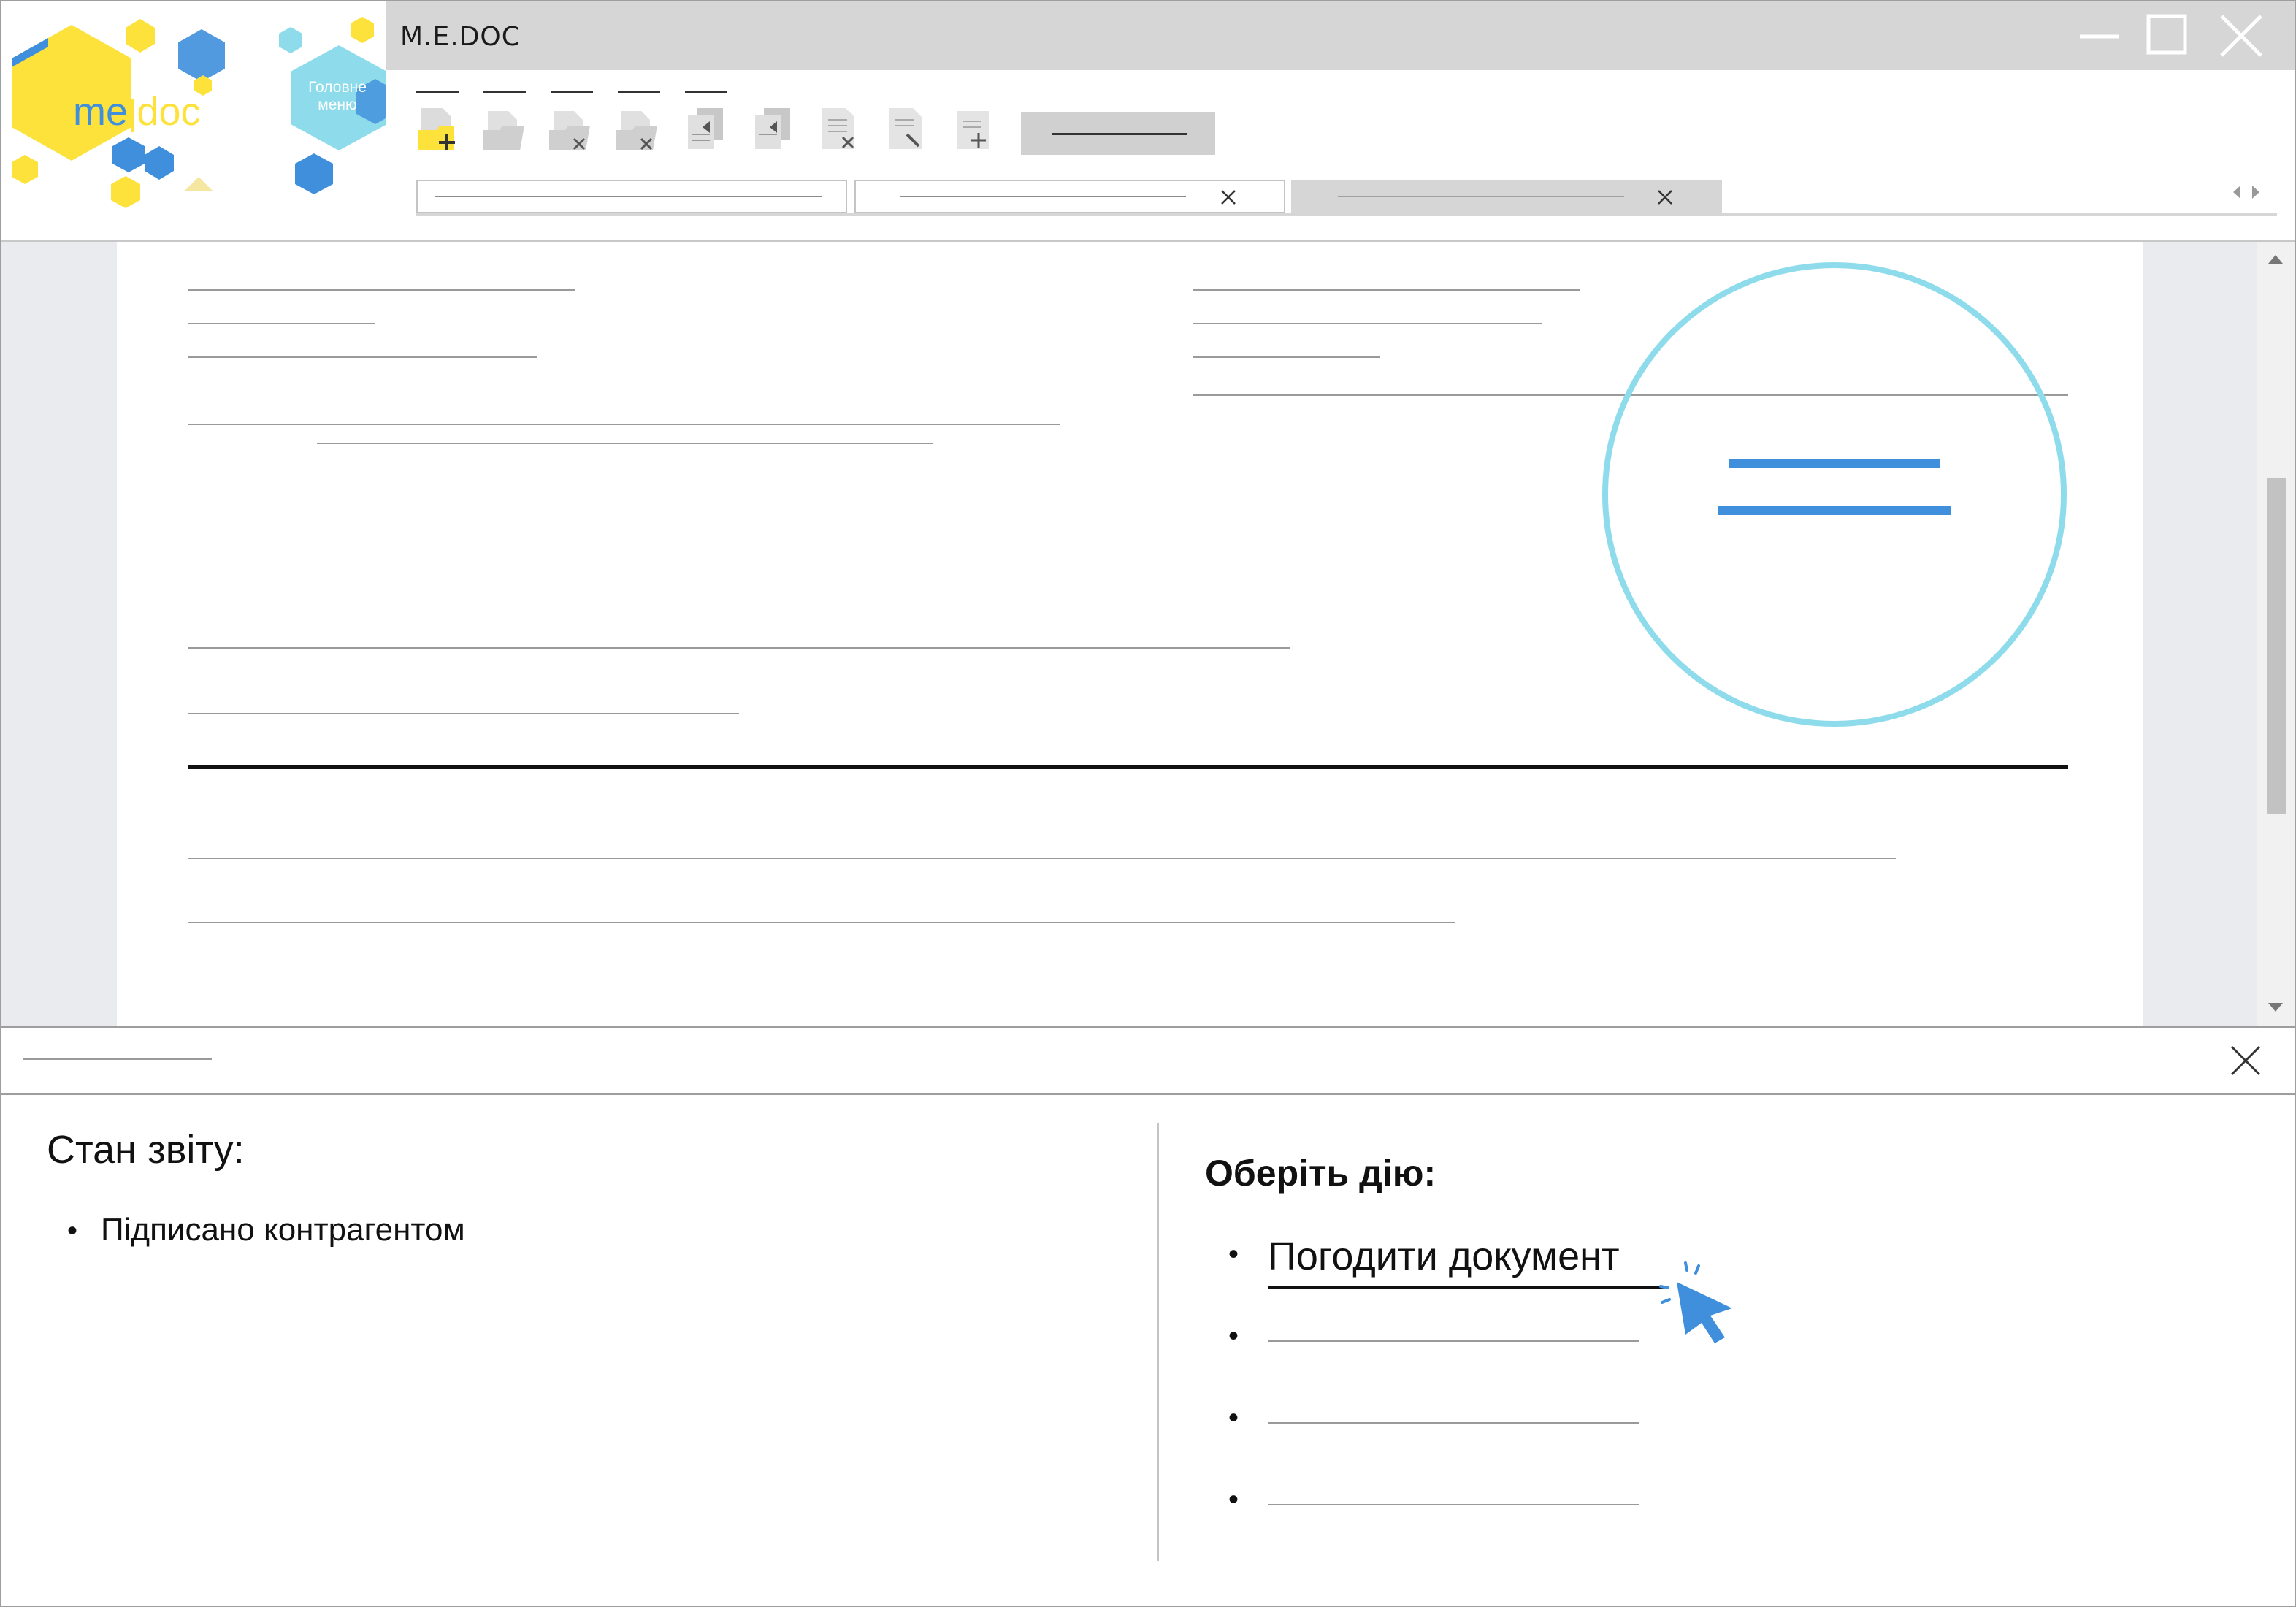 The image size is (2296, 1607). What do you see at coordinates (2240, 35) in the screenshot?
I see `close-icon` at bounding box center [2240, 35].